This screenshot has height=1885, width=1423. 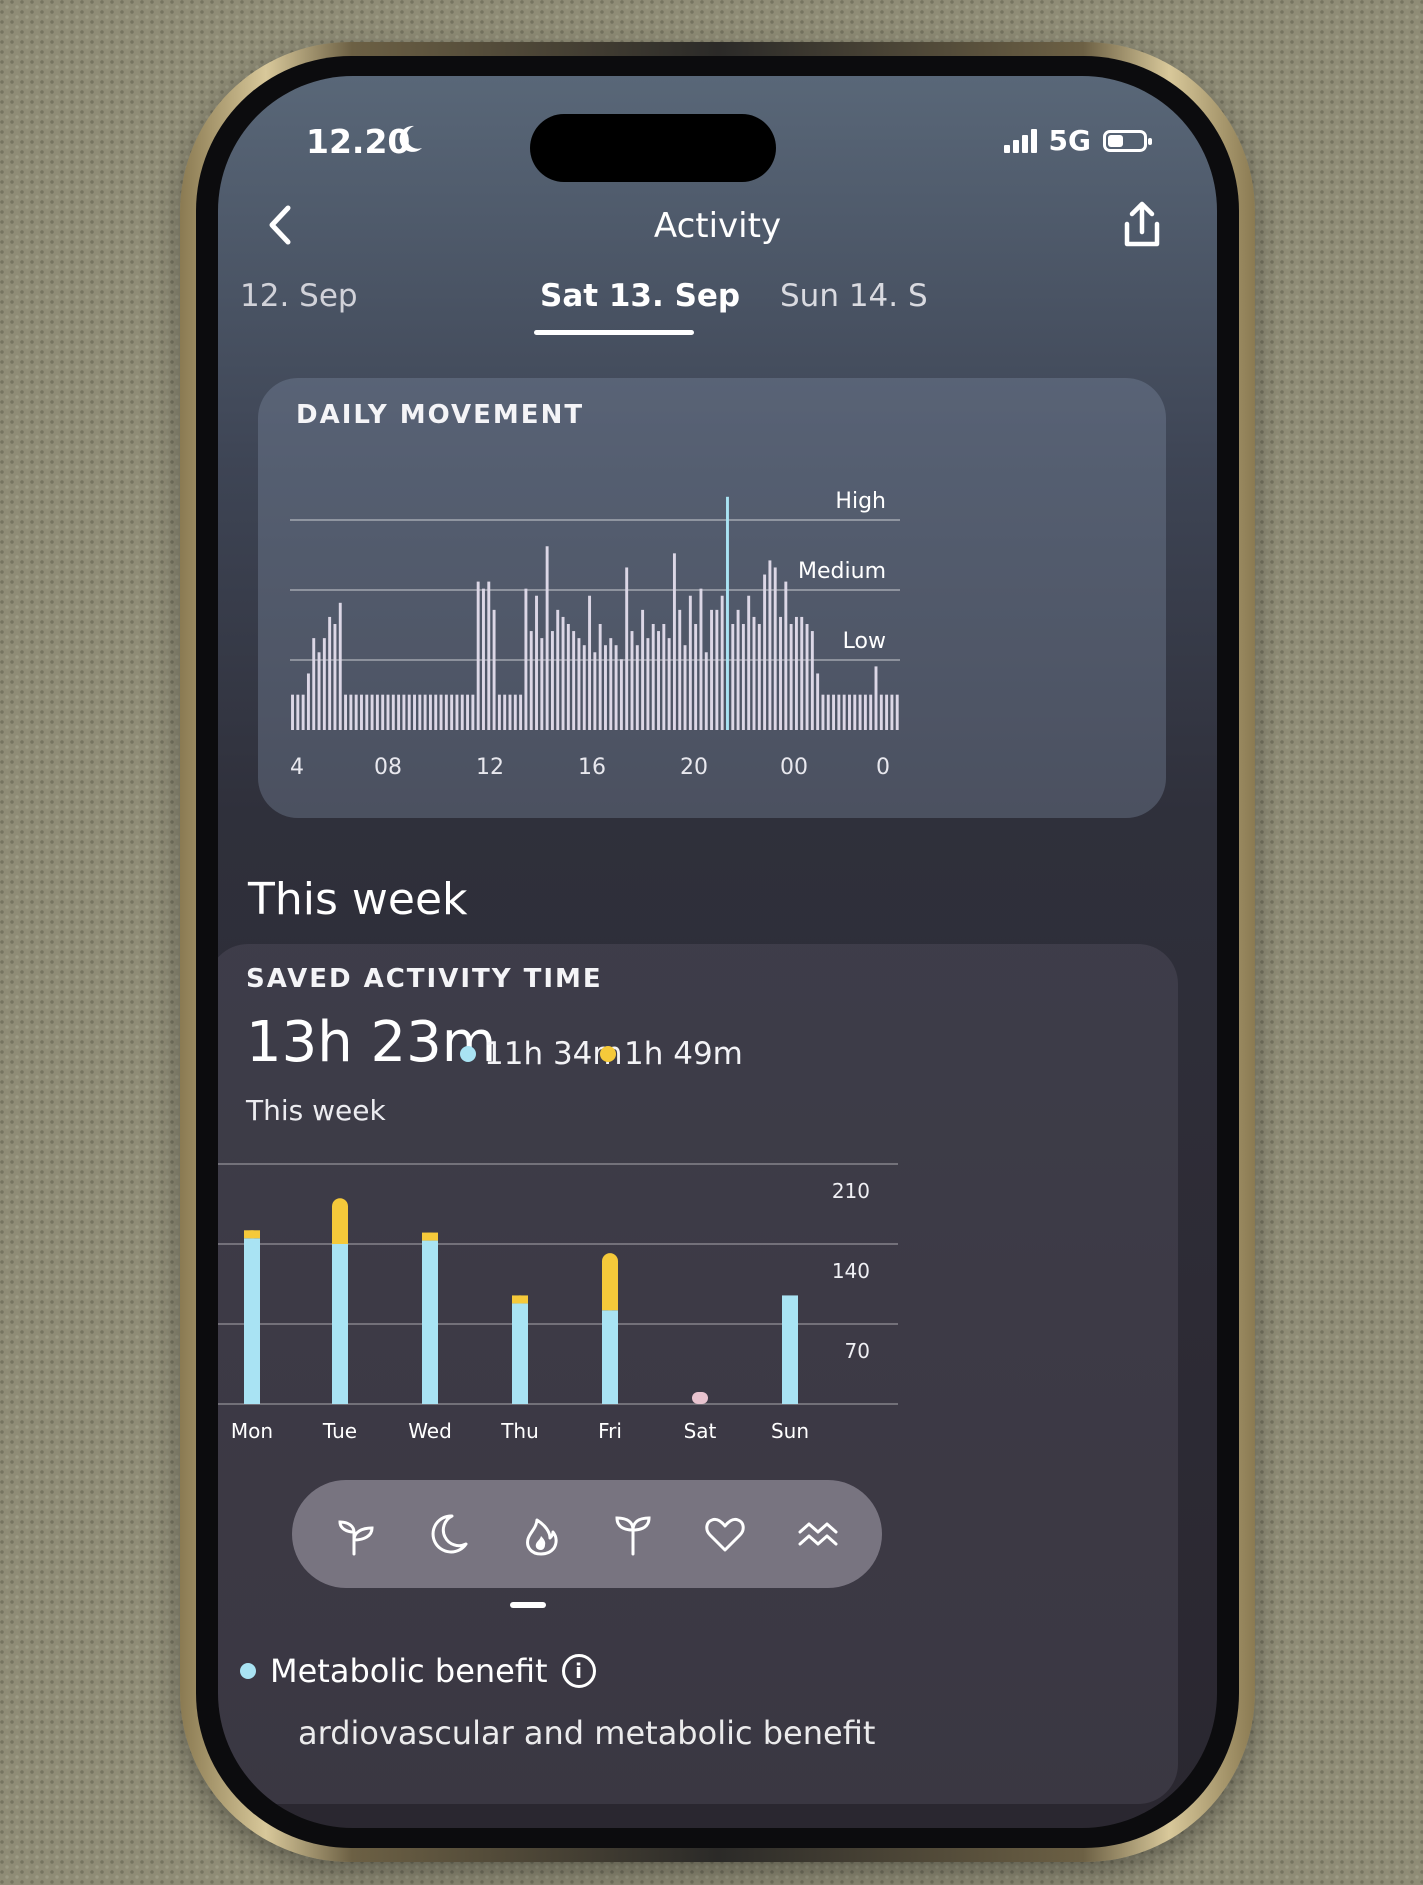 I want to click on date-next: Sun 14. S, so click(x=854, y=296).